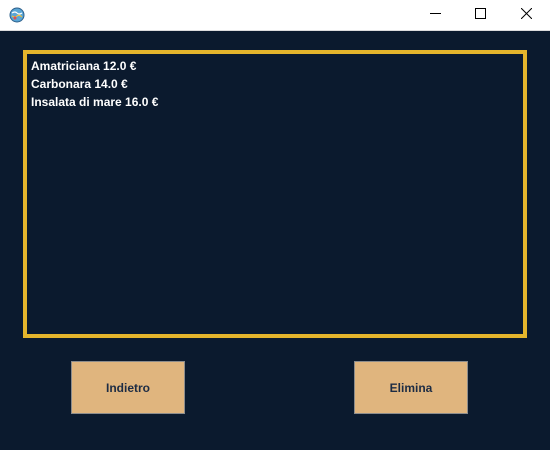  I want to click on minimize-button, so click(435, 15).